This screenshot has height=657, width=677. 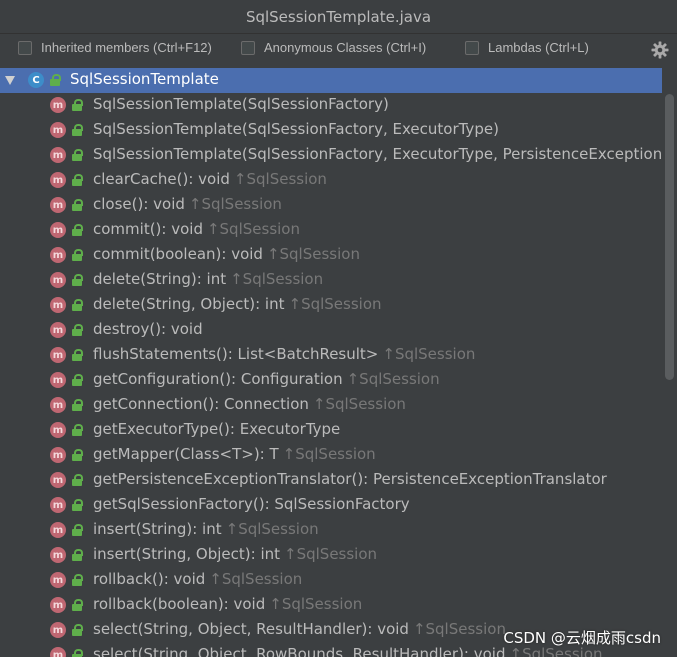 What do you see at coordinates (582, 638) in the screenshot?
I see `watermark: CSDN @云烟成雨csdn` at bounding box center [582, 638].